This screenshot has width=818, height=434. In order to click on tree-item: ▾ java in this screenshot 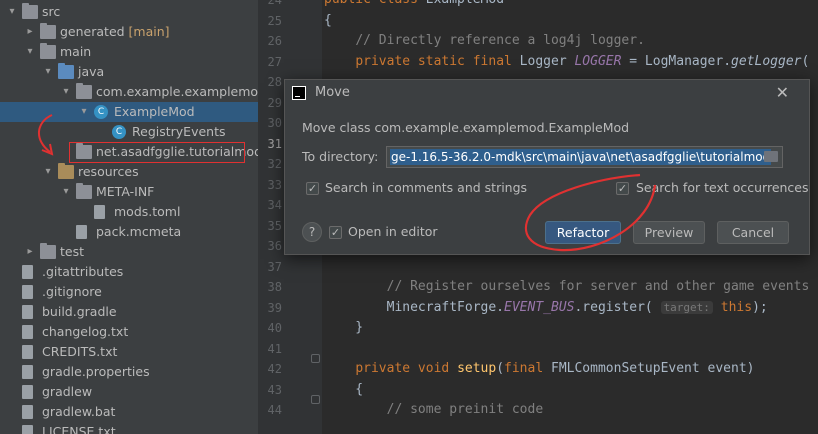, I will do `click(129, 72)`.